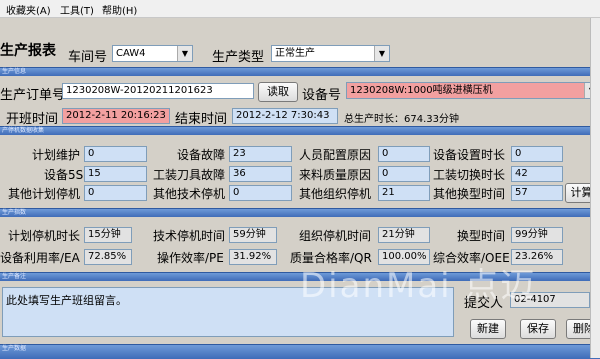 The width and height of the screenshot is (600, 359). Describe the element at coordinates (481, 236) in the screenshot. I see `indicator-label: 换型时间` at that location.